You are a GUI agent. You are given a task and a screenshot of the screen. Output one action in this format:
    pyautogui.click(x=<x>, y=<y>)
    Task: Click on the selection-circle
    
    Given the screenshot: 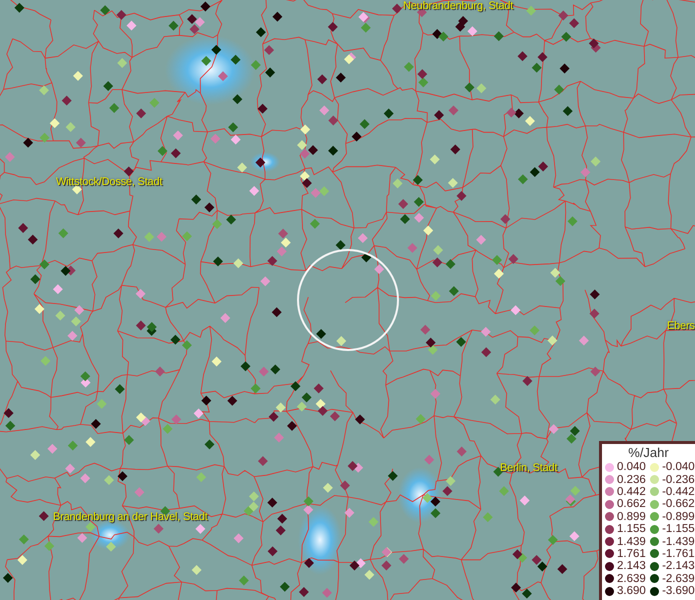 What is the action you would take?
    pyautogui.click(x=348, y=300)
    